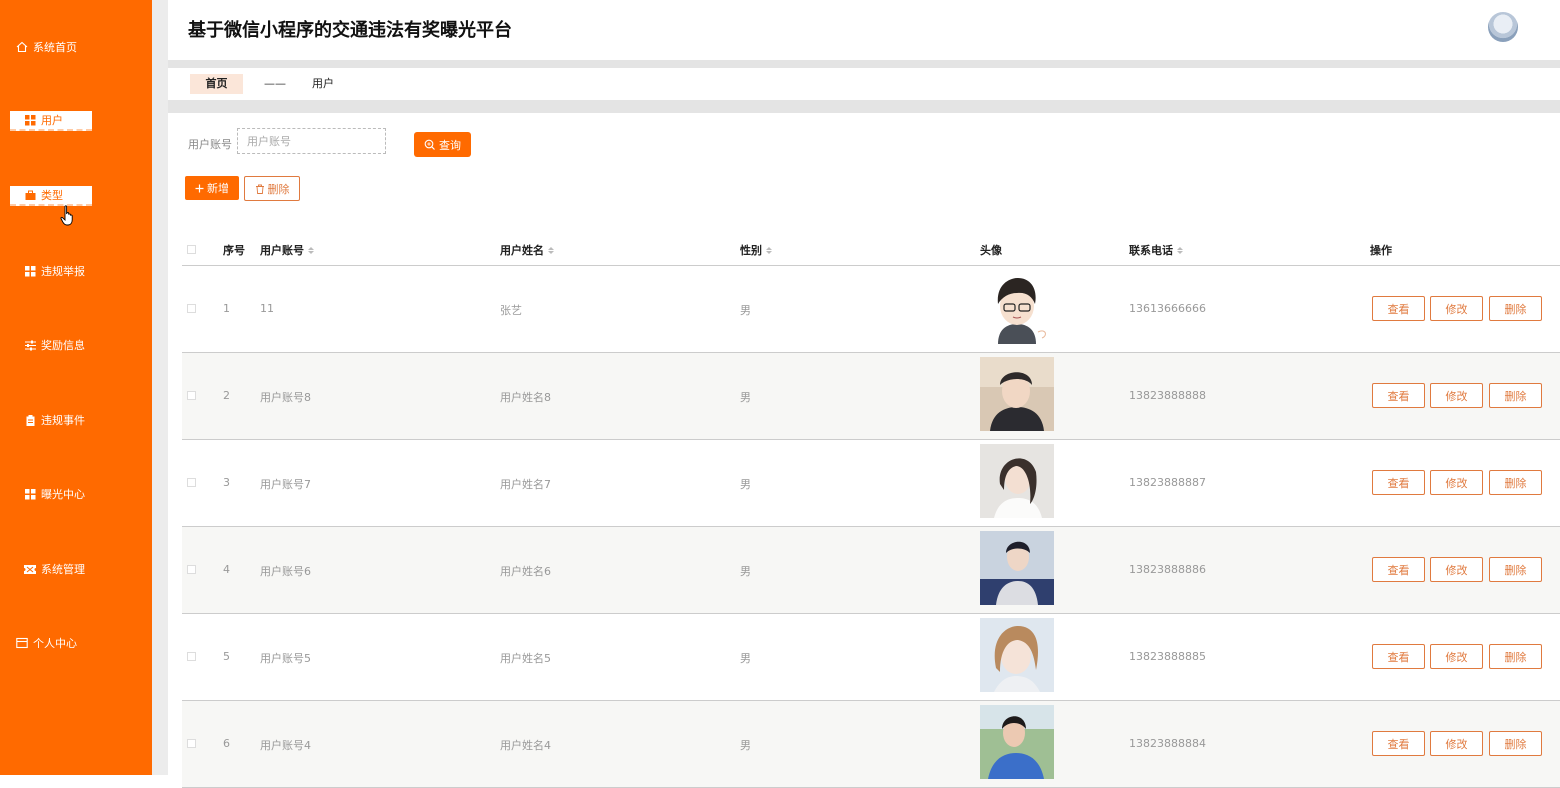 The image size is (1560, 788). I want to click on sidebar-item-types: 类型, so click(51, 196).